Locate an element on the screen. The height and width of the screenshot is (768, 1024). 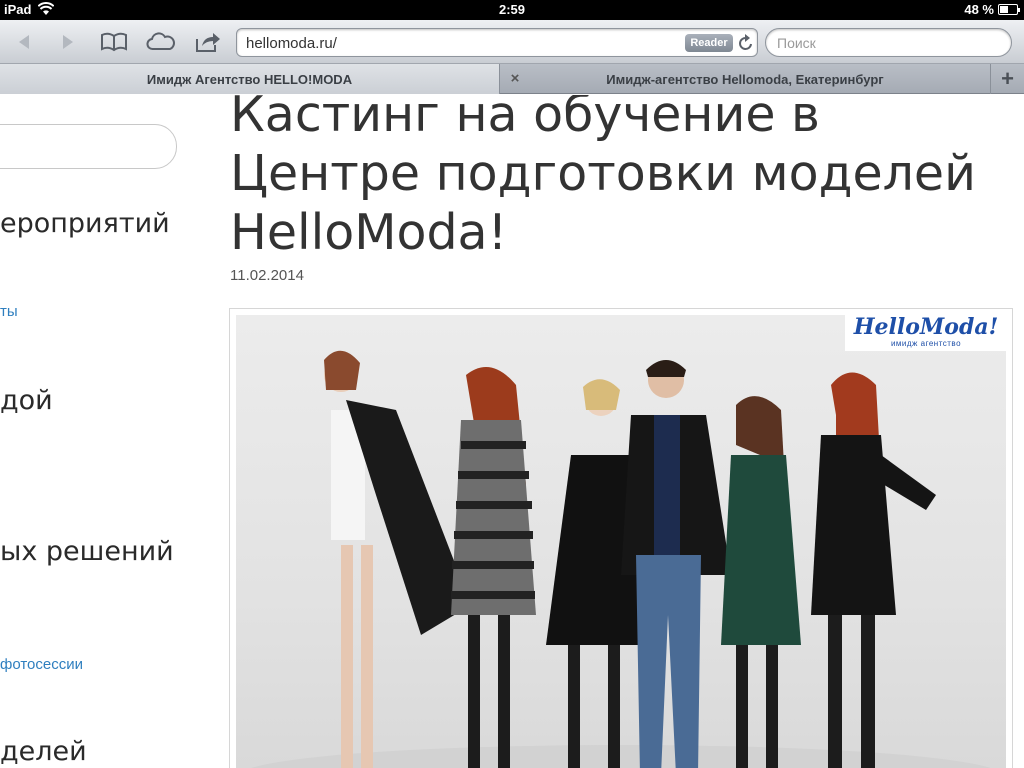
tab-title: Имидж-агентство Hellomoda, Екатеринбург is located at coordinates (745, 79).